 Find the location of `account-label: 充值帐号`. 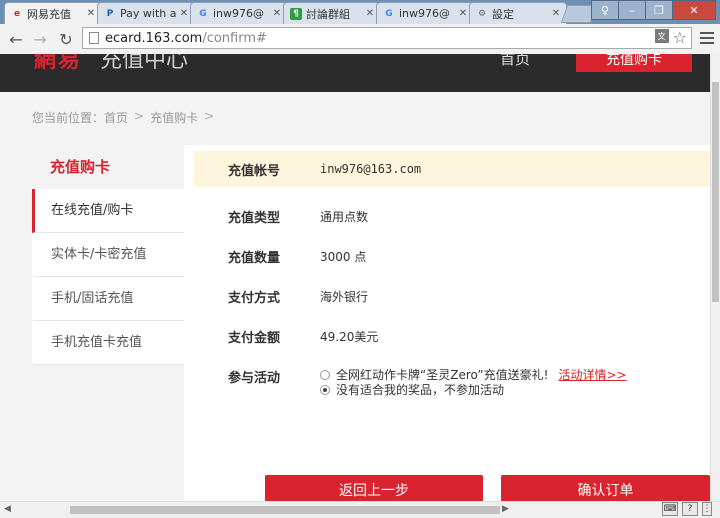

account-label: 充值帐号 is located at coordinates (254, 171).